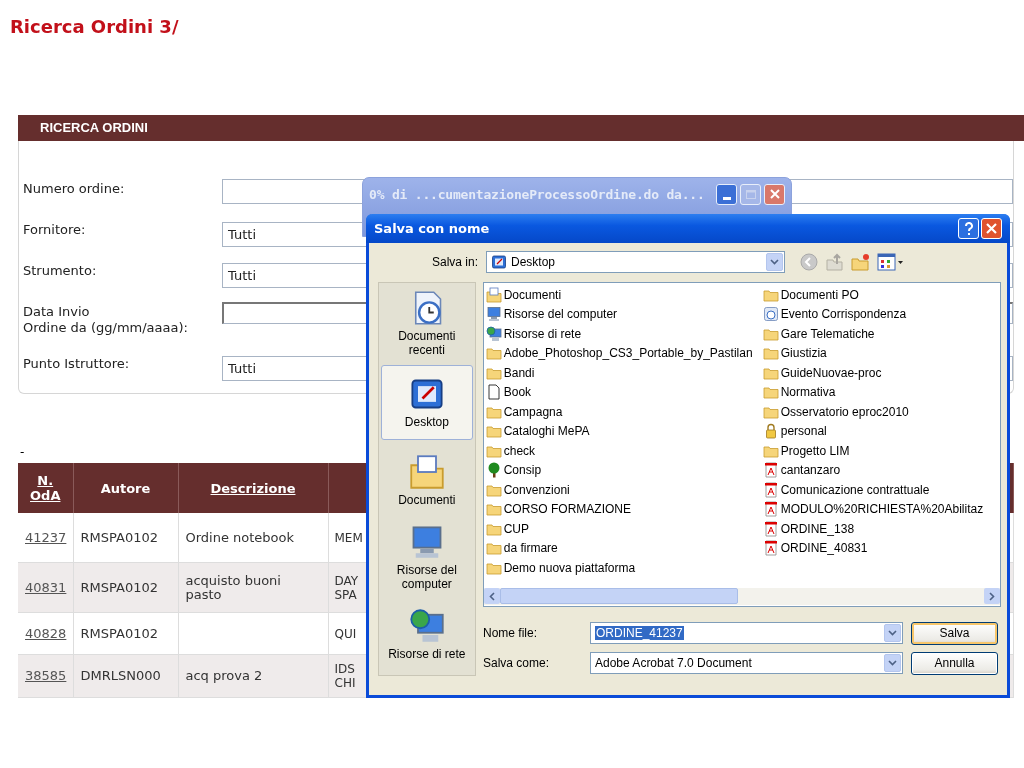  Describe the element at coordinates (624, 529) in the screenshot. I see `file-item: CUP` at that location.